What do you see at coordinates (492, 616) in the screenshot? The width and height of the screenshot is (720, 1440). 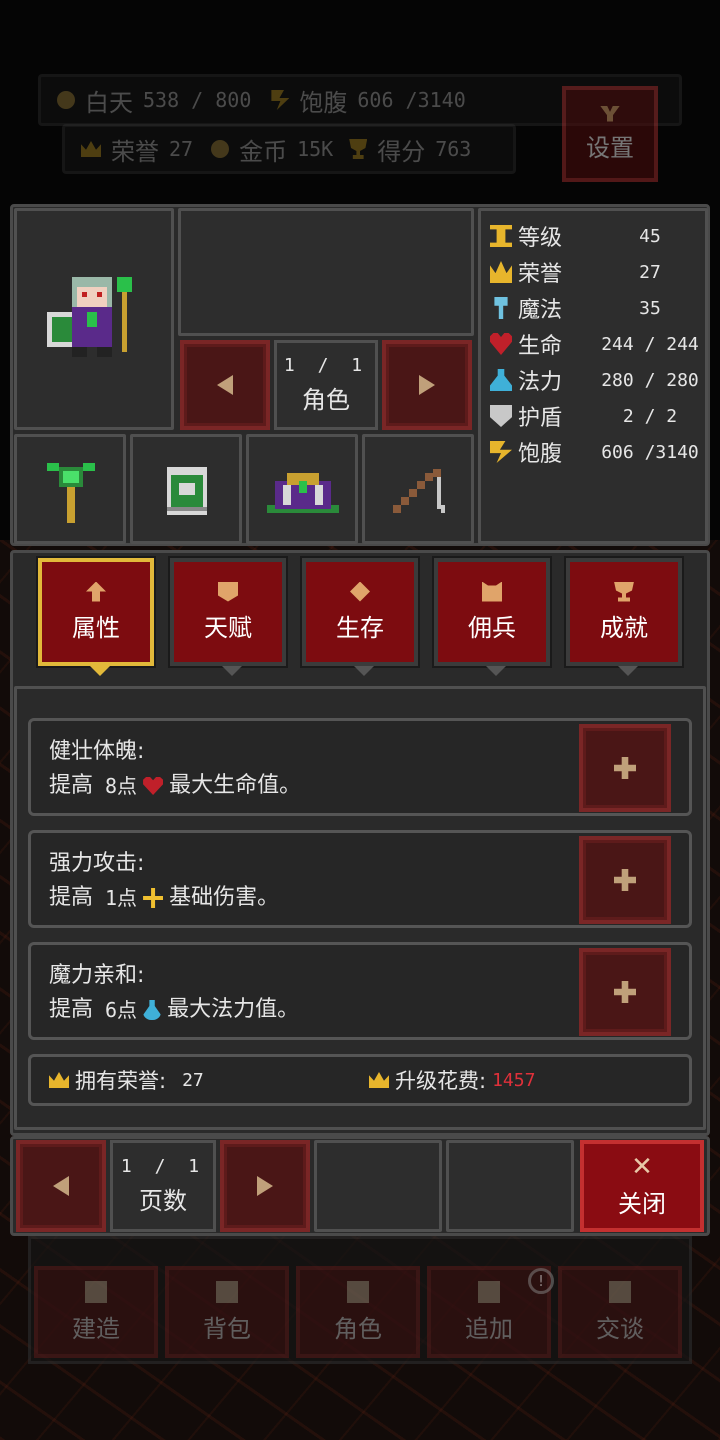 I see `tab-3: 佣兵` at bounding box center [492, 616].